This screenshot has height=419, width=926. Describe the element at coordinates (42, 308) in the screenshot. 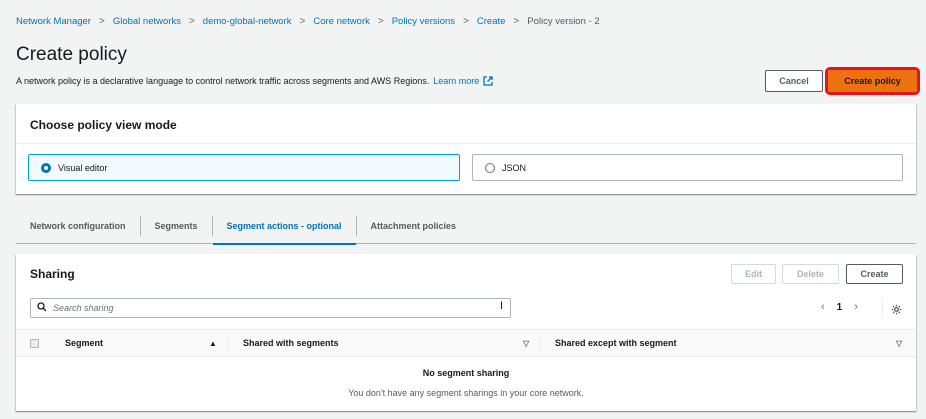

I see `search-icon` at that location.